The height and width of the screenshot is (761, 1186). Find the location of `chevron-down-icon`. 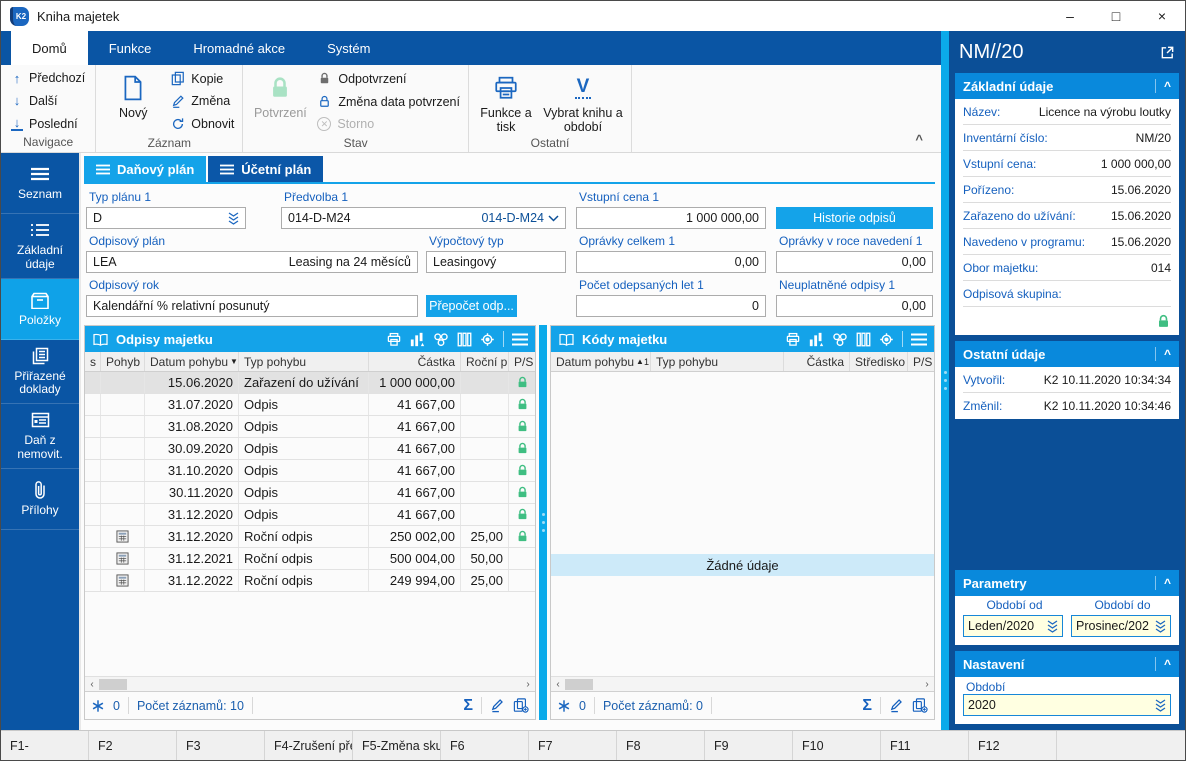

chevron-down-icon is located at coordinates (553, 218).